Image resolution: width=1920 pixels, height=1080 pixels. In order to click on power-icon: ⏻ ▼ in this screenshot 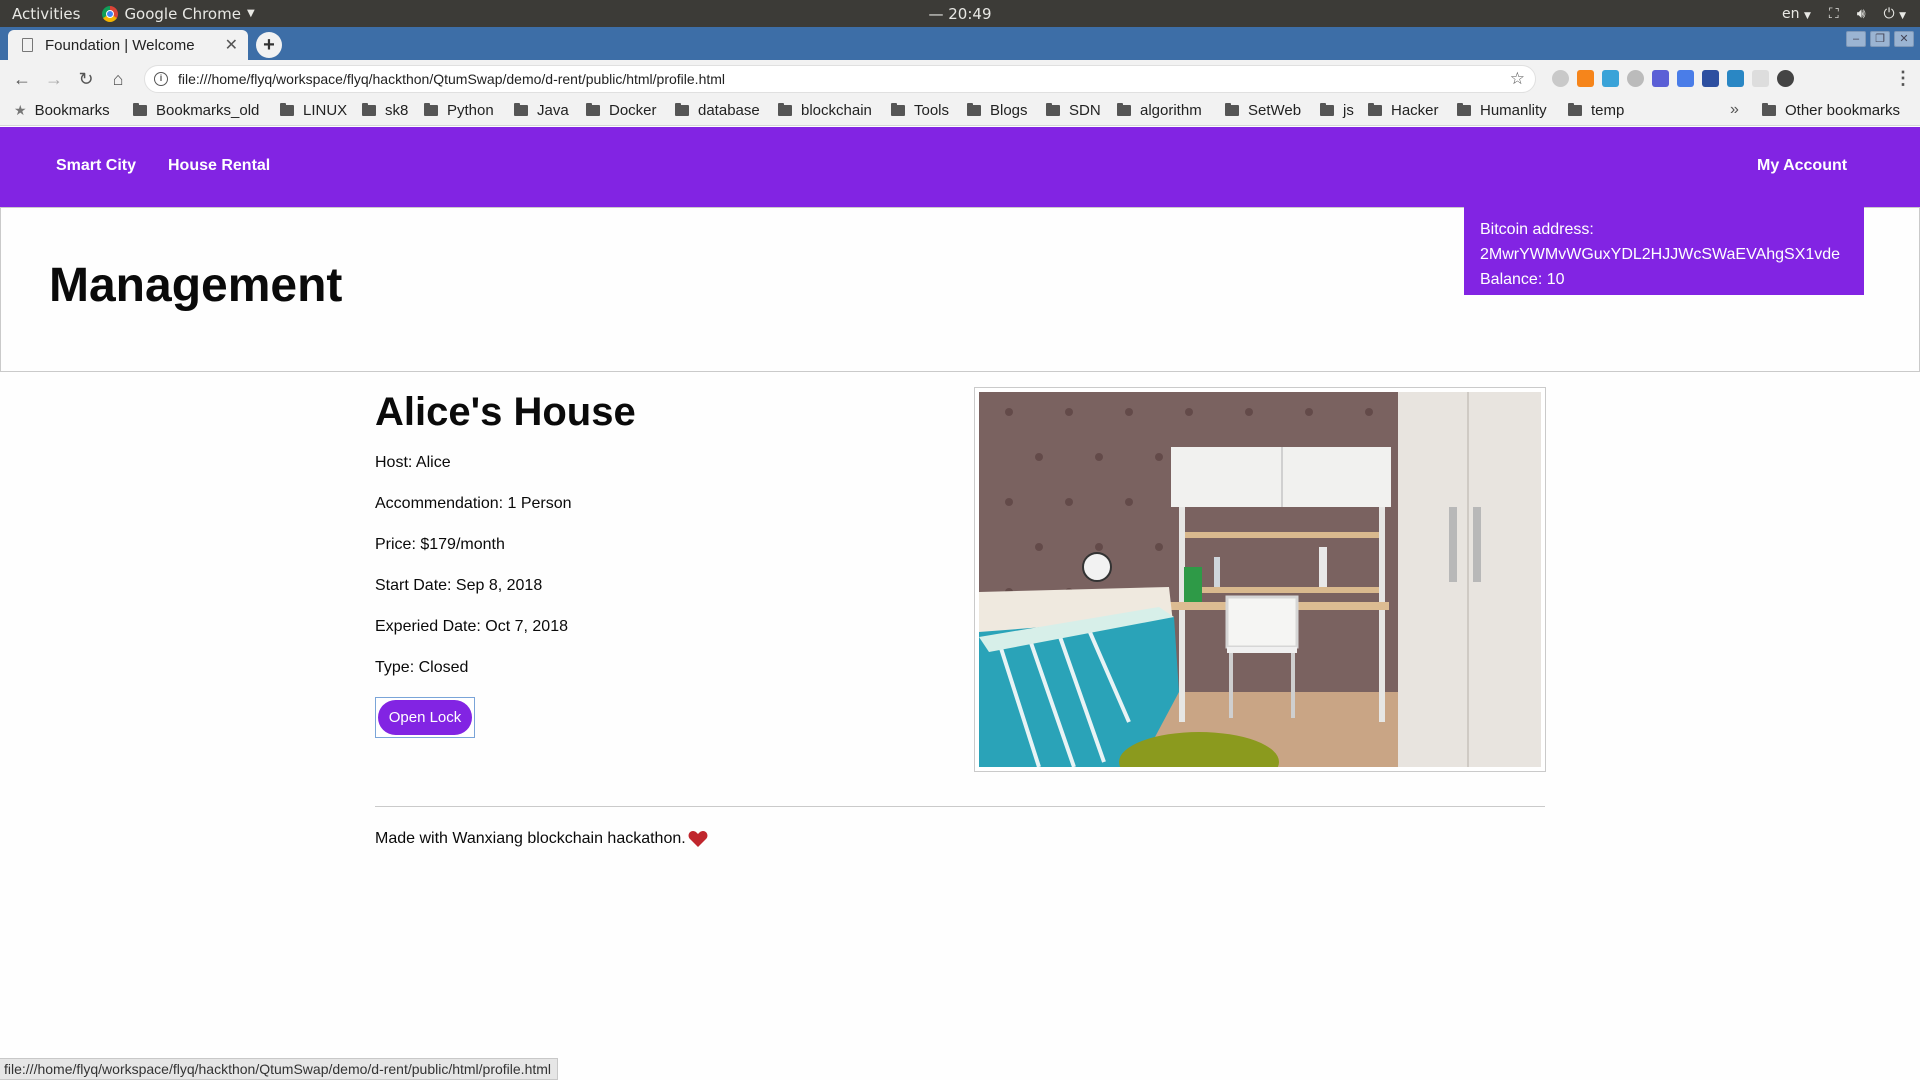, I will do `click(1895, 14)`.